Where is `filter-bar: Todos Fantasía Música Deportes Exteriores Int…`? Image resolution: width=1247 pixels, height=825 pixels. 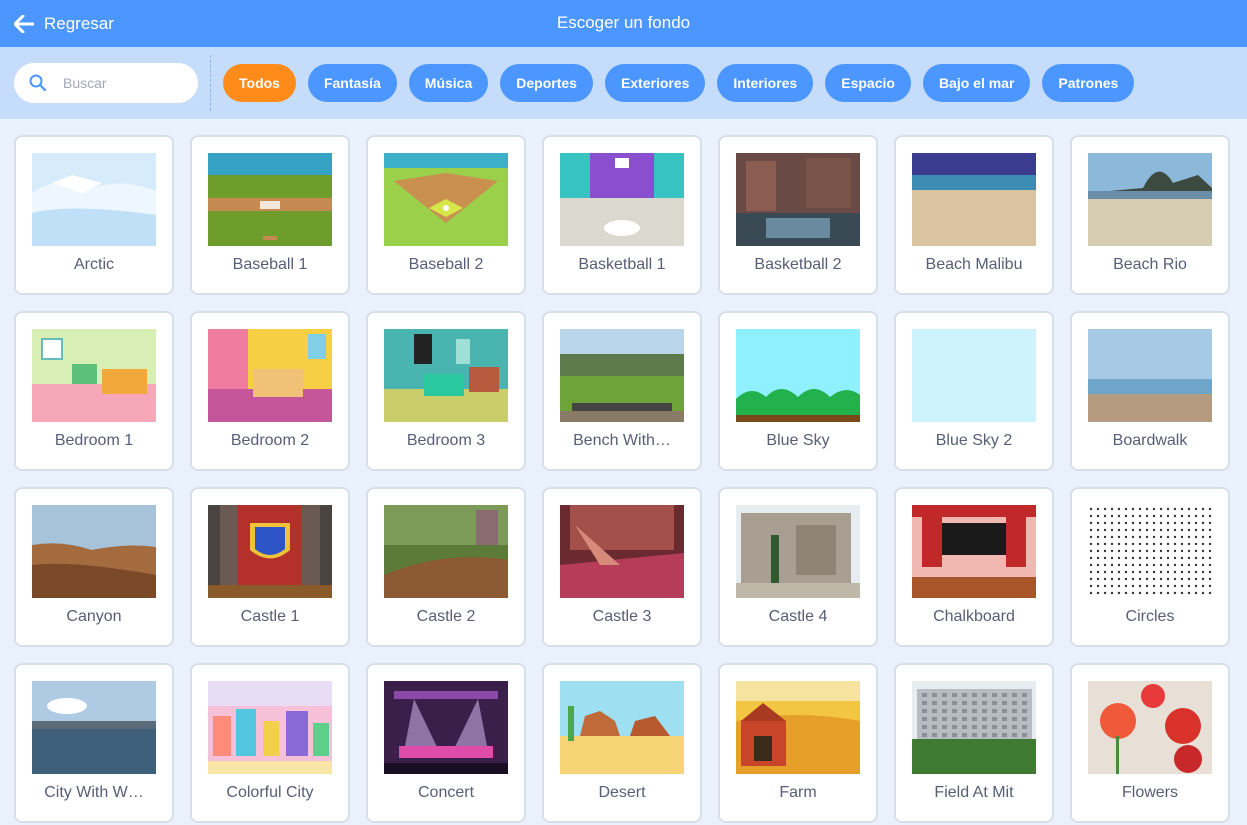 filter-bar: Todos Fantasía Música Deportes Exteriores Int… is located at coordinates (623, 83).